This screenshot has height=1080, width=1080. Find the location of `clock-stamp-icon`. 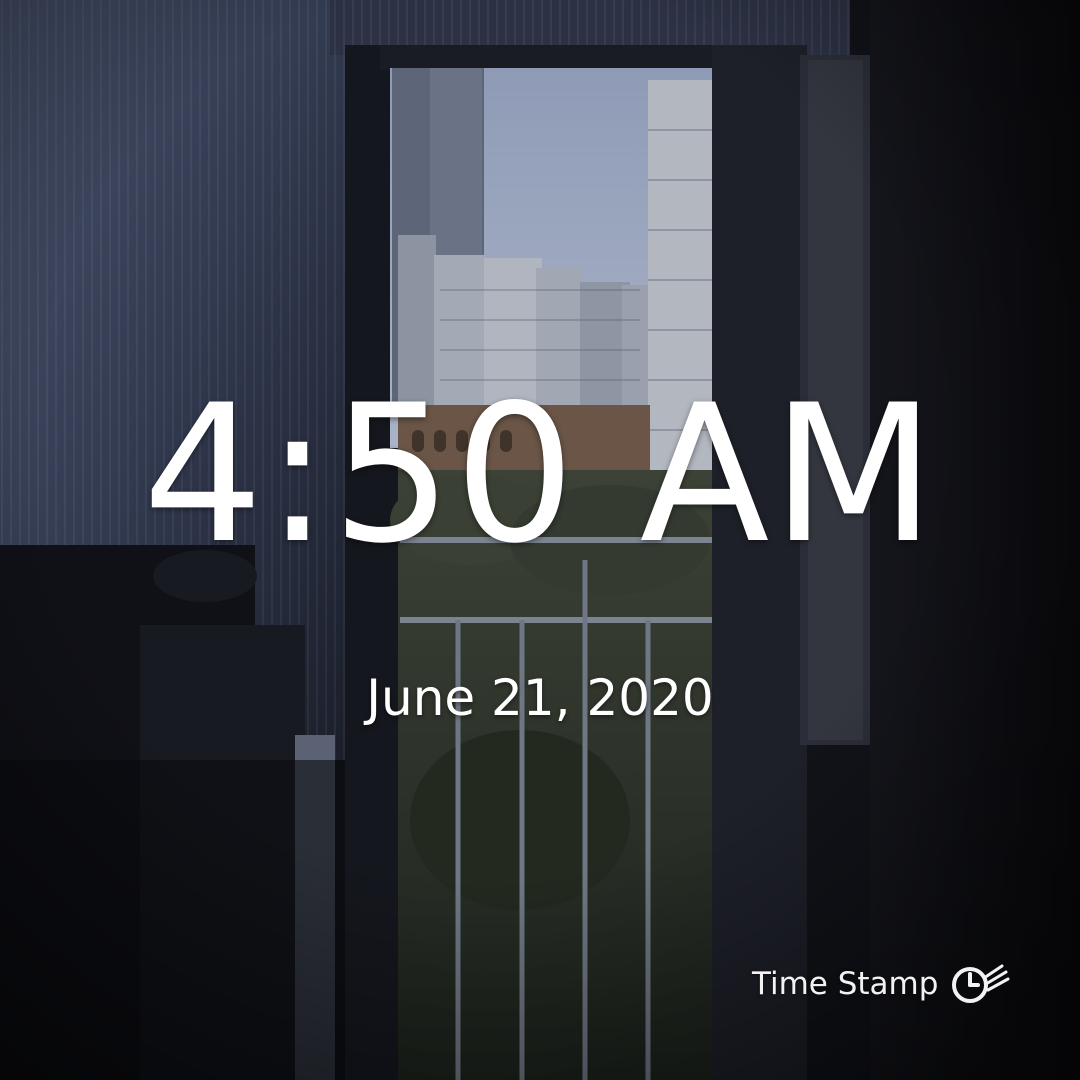

clock-stamp-icon is located at coordinates (981, 983).